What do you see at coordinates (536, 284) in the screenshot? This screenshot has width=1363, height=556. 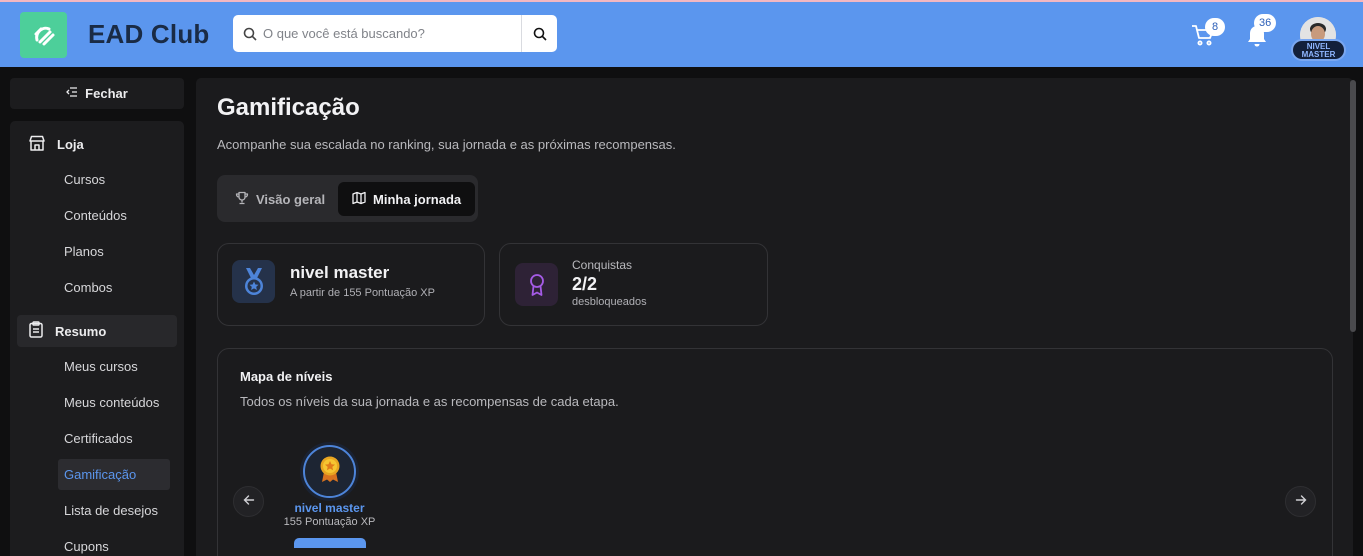 I see `award-ribbon-icon` at bounding box center [536, 284].